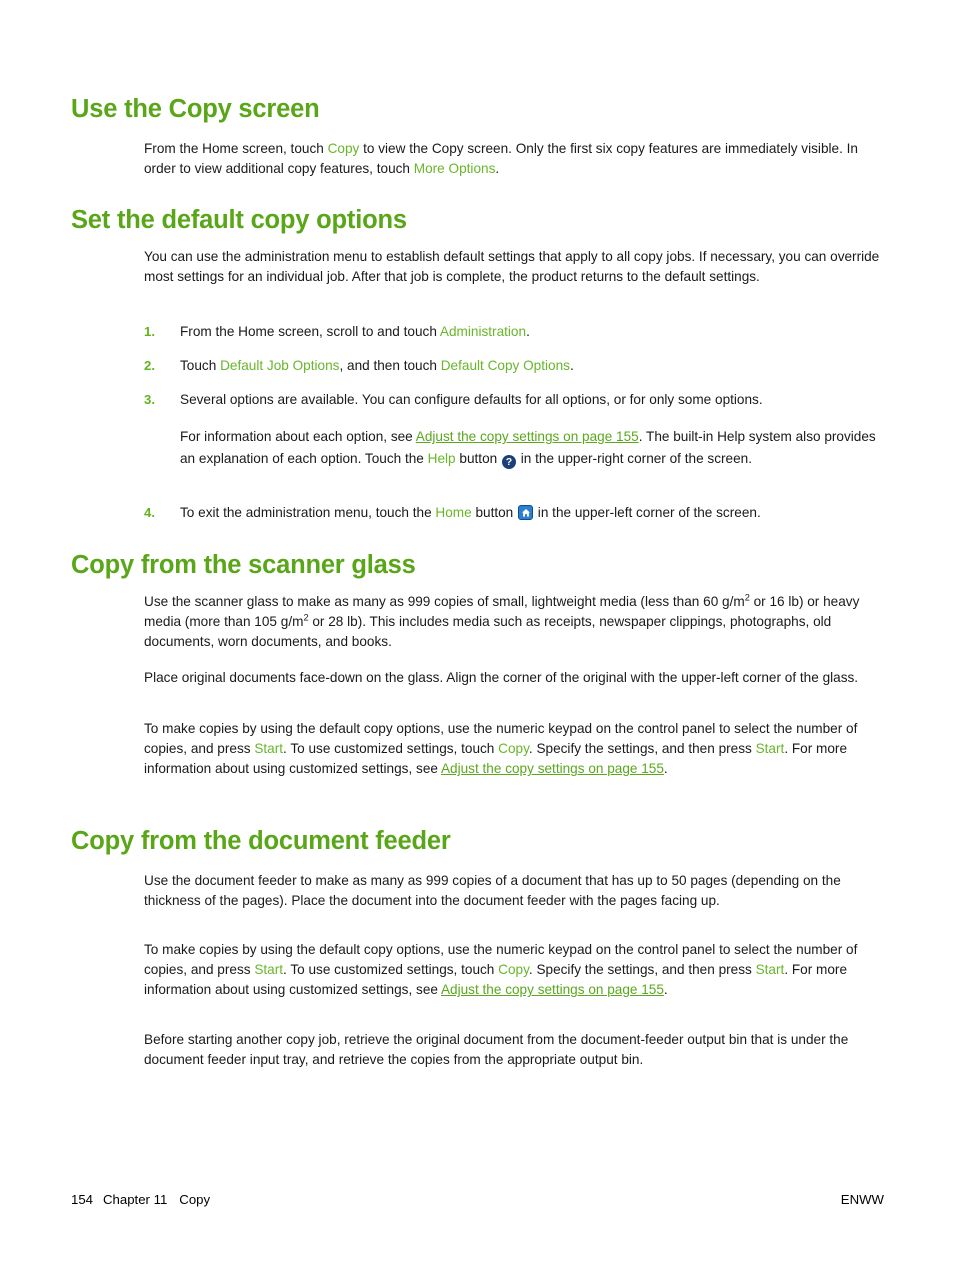  I want to click on list-number: 3., so click(149, 399).